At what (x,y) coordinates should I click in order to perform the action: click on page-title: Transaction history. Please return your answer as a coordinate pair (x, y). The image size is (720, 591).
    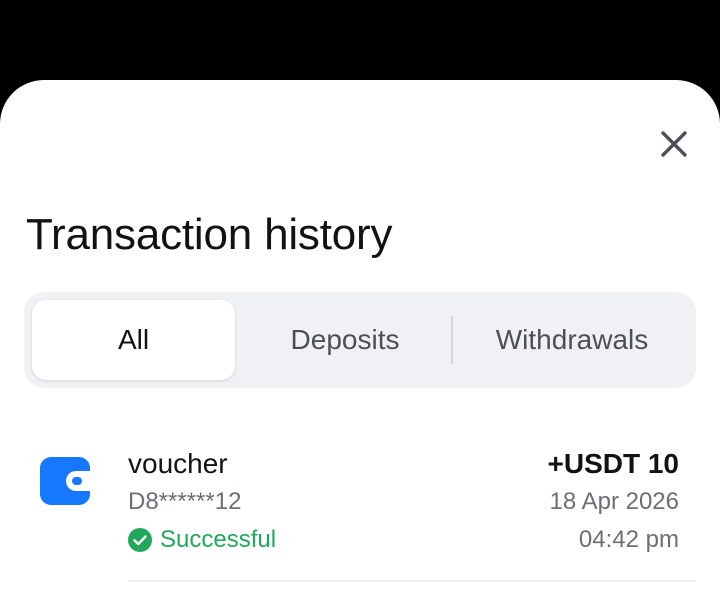
    Looking at the image, I should click on (209, 234).